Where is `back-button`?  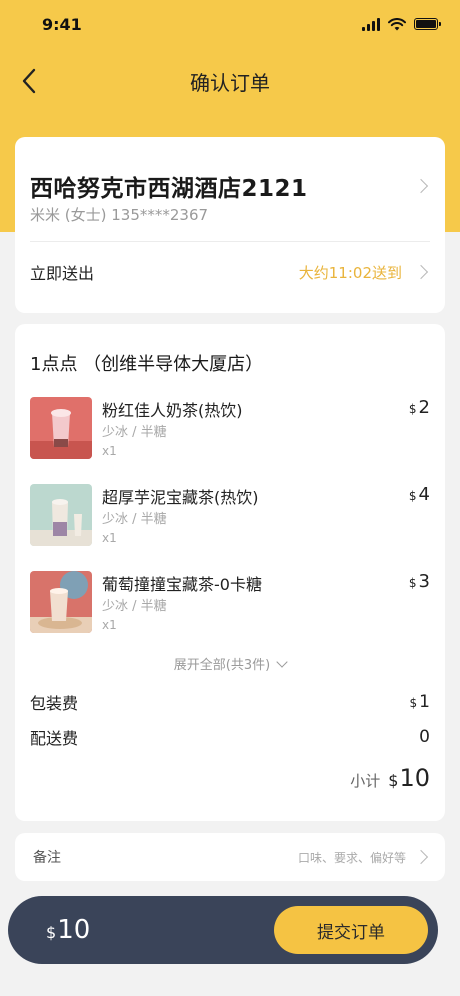
back-button is located at coordinates (29, 81).